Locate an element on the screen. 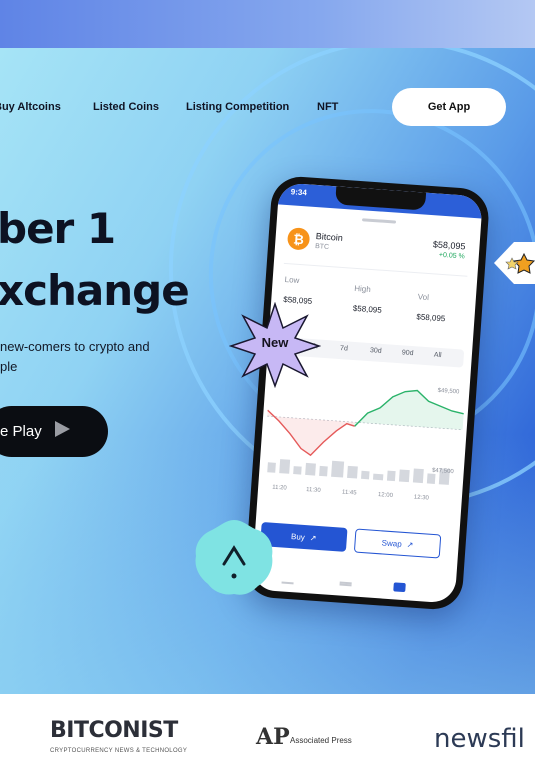  ap-logo: AP is located at coordinates (273, 737).